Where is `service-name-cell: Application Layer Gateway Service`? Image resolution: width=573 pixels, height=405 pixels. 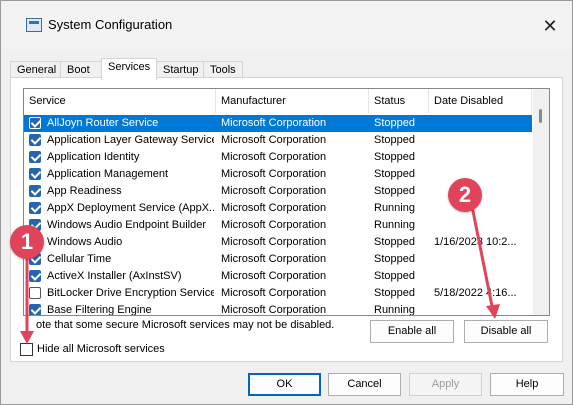
service-name-cell: Application Layer Gateway Service is located at coordinates (130, 140).